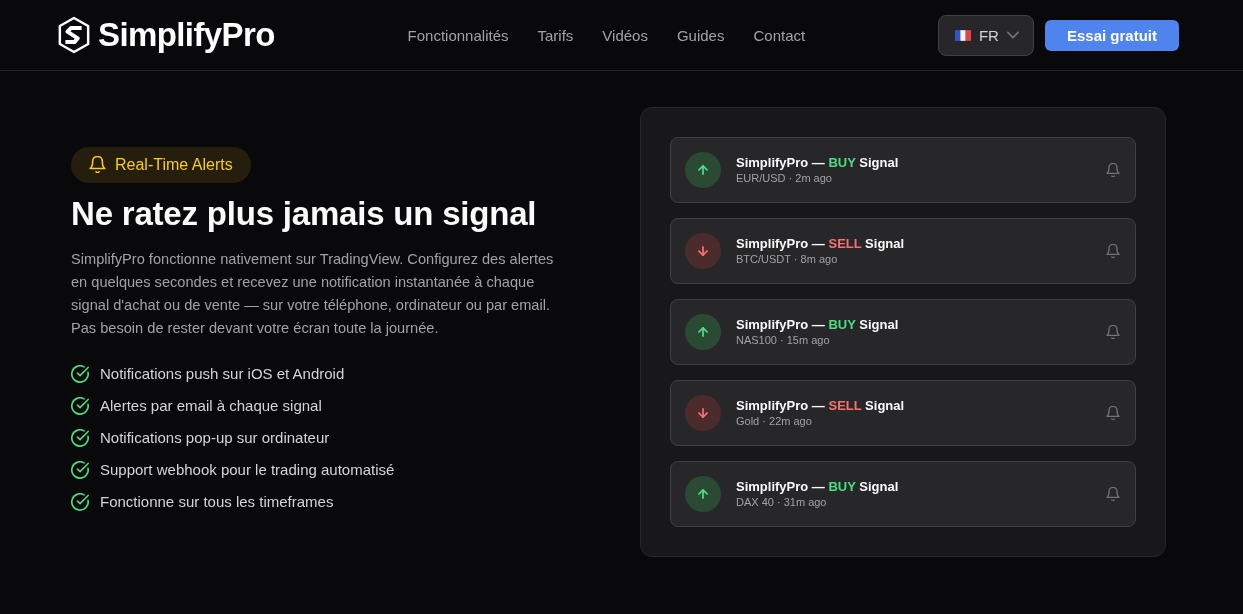 Image resolution: width=1243 pixels, height=614 pixels. Describe the element at coordinates (304, 213) in the screenshot. I see `hero-title: Ne ratez plus jamais un signal` at that location.